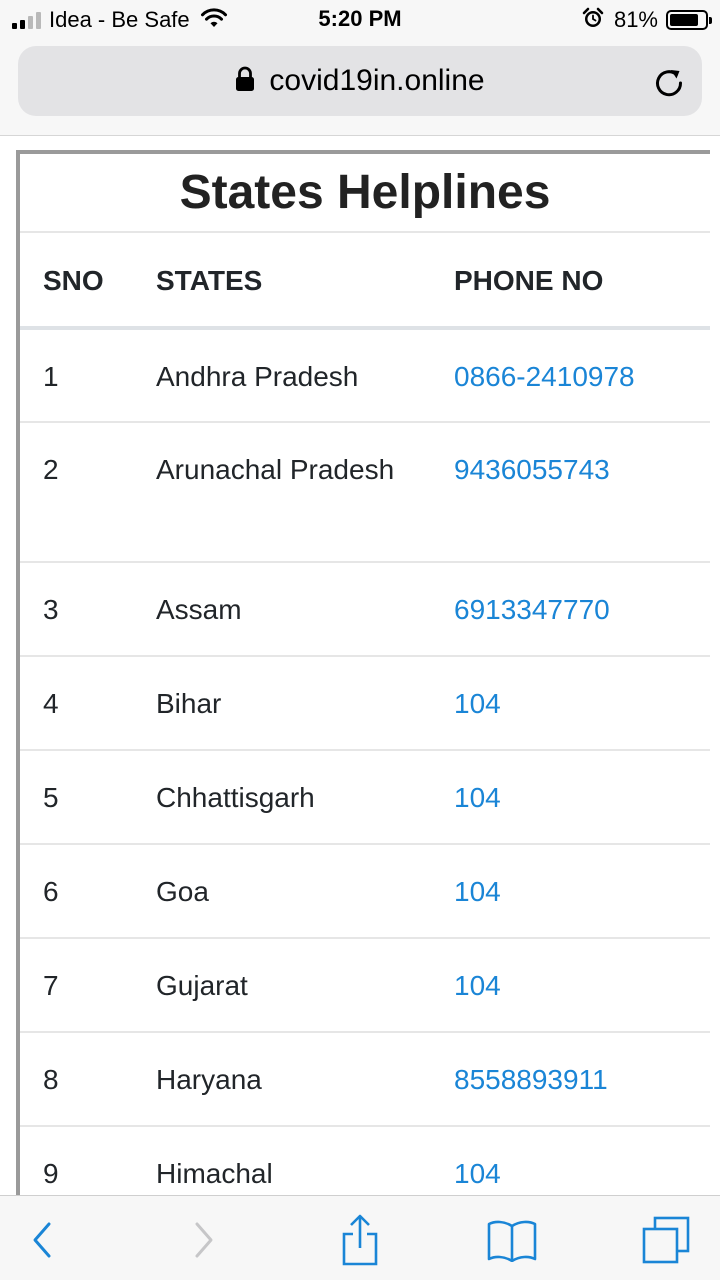 The height and width of the screenshot is (1280, 720). What do you see at coordinates (377, 80) in the screenshot?
I see `url-text: covid19in.online` at bounding box center [377, 80].